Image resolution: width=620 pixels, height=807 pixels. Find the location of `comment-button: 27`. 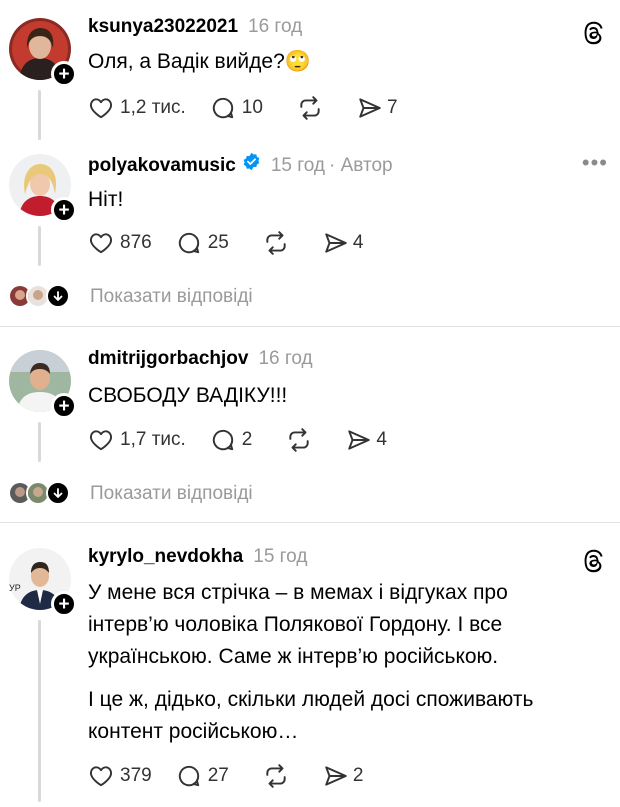

comment-button: 27 is located at coordinates (202, 776).